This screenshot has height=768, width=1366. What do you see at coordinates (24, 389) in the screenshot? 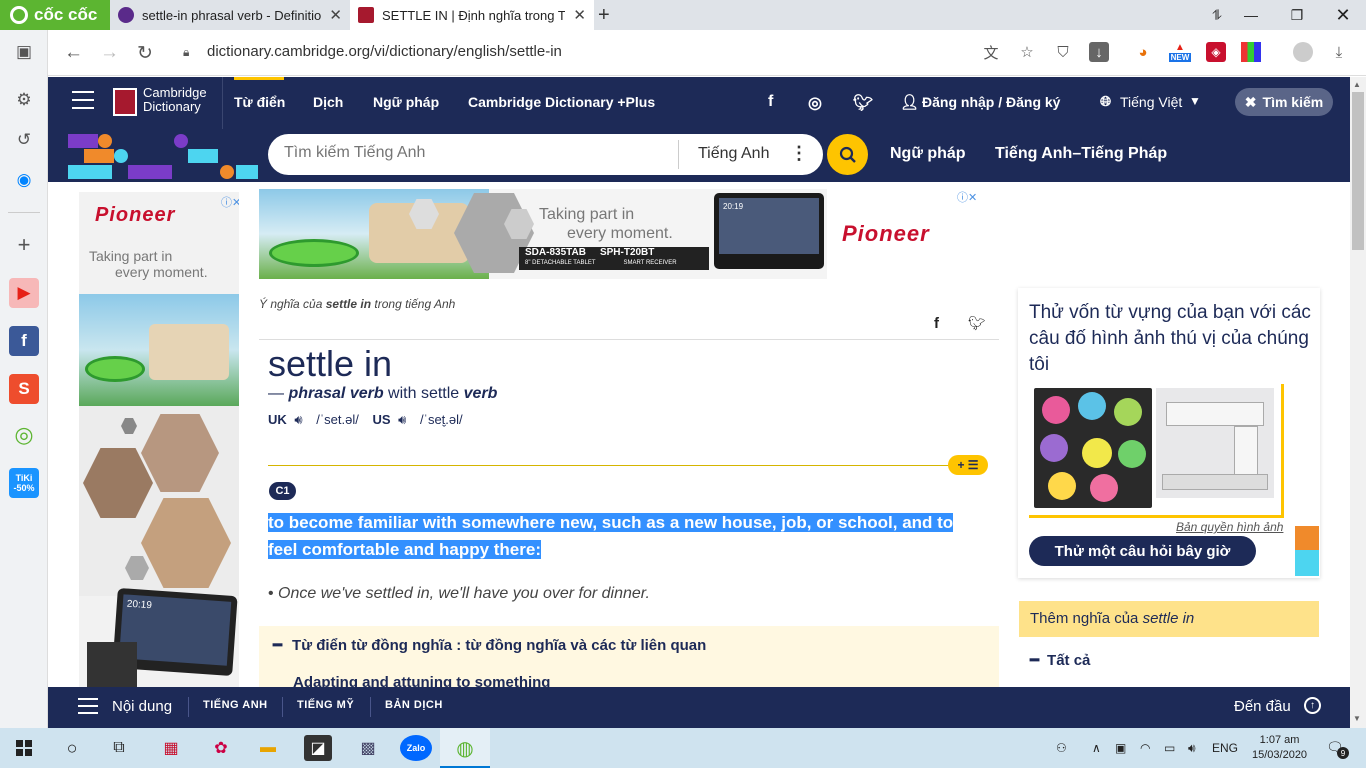
I see `shopee-icon: S` at bounding box center [24, 389].